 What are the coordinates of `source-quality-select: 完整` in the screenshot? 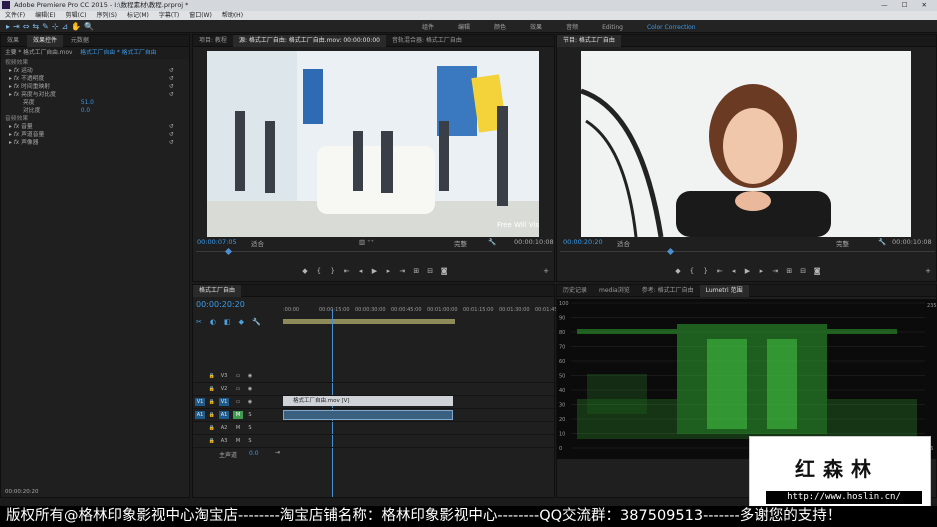 It's located at (460, 243).